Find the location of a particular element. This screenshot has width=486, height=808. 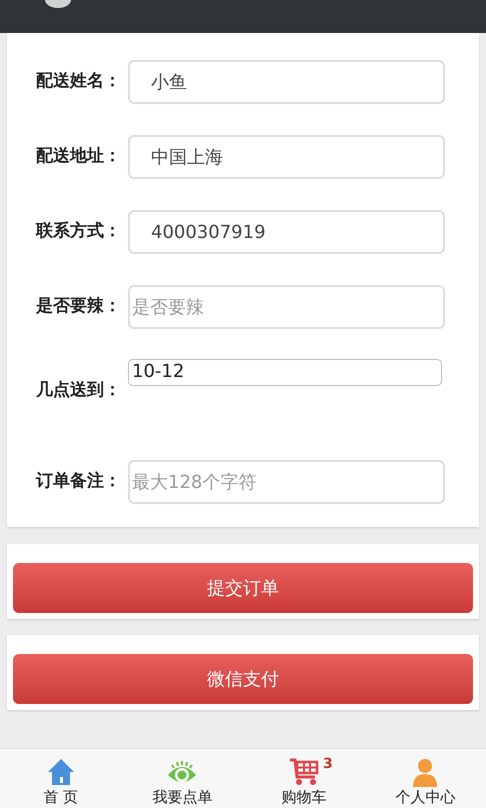

nav-label: 我要点单 is located at coordinates (182, 797).